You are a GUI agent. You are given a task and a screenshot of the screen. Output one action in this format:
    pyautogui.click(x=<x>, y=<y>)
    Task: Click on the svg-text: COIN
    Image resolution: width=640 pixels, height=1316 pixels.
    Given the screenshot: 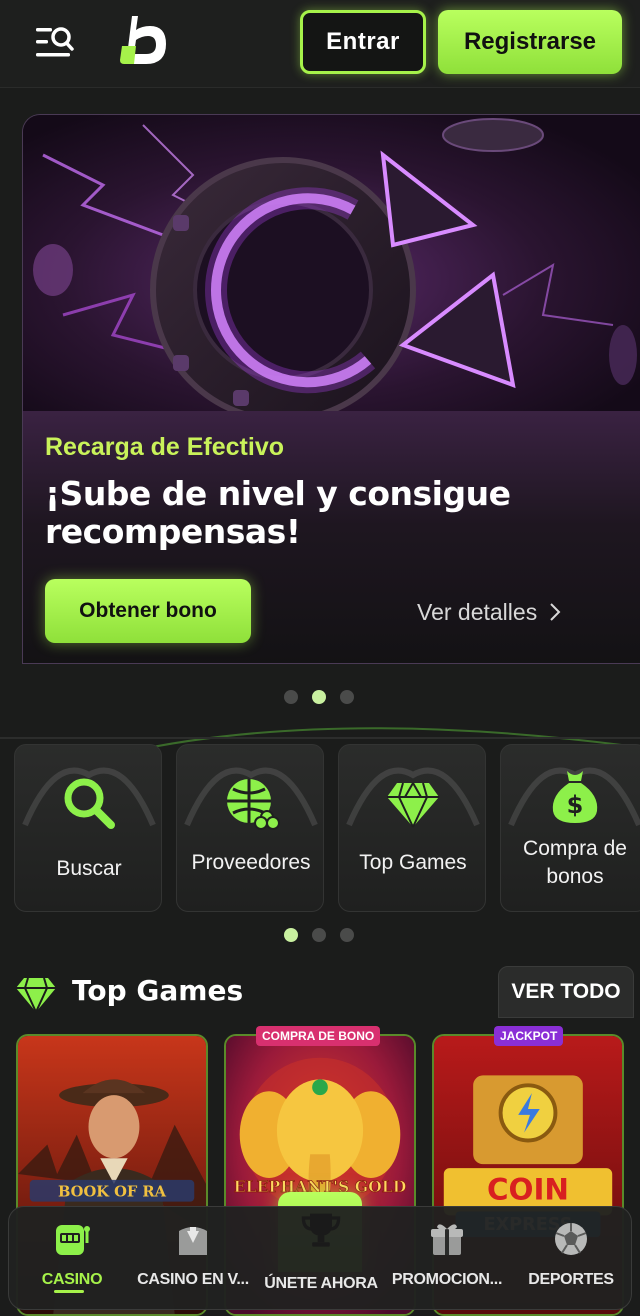 What is the action you would take?
    pyautogui.click(x=528, y=1190)
    